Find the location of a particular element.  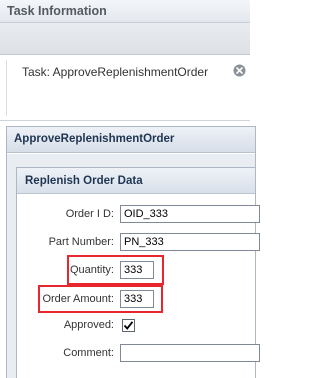

order-id-field: OID_333 is located at coordinates (190, 214).